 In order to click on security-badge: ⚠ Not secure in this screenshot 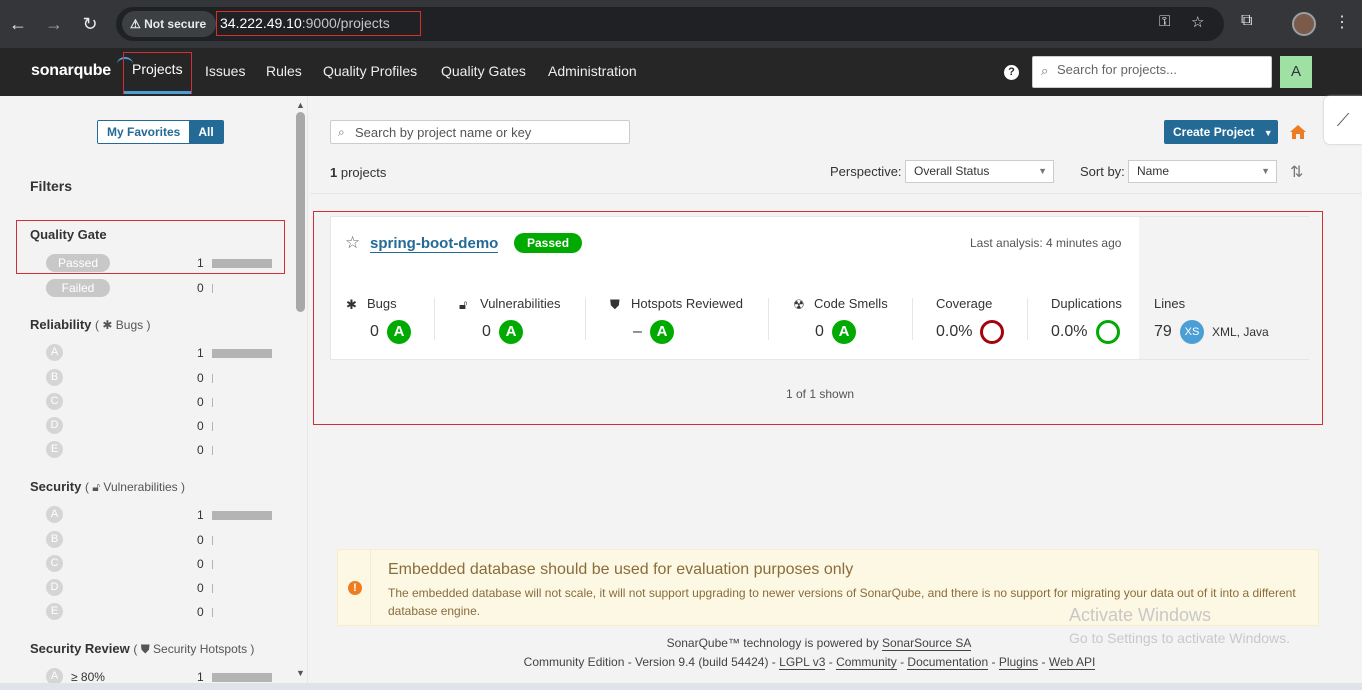, I will do `click(169, 24)`.